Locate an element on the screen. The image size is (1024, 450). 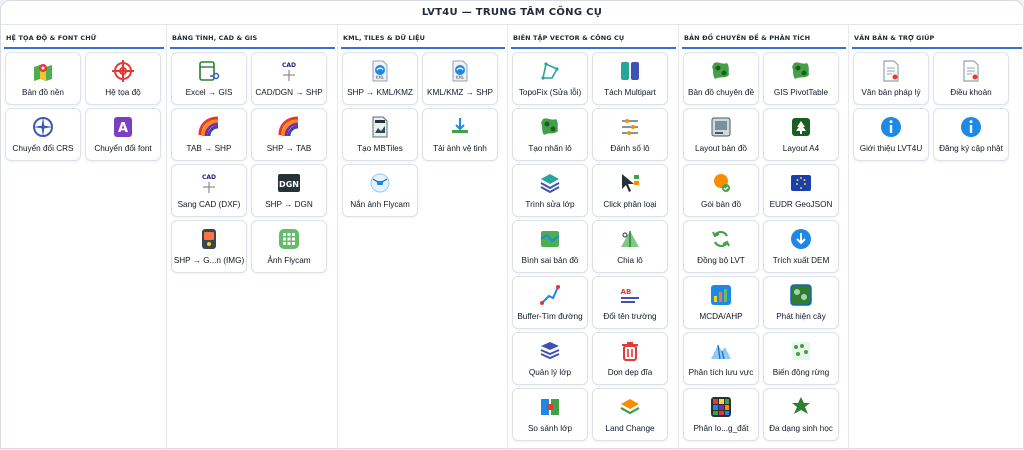
tool-button-phat-hien-cay: Phát hiện cây is located at coordinates (801, 302).